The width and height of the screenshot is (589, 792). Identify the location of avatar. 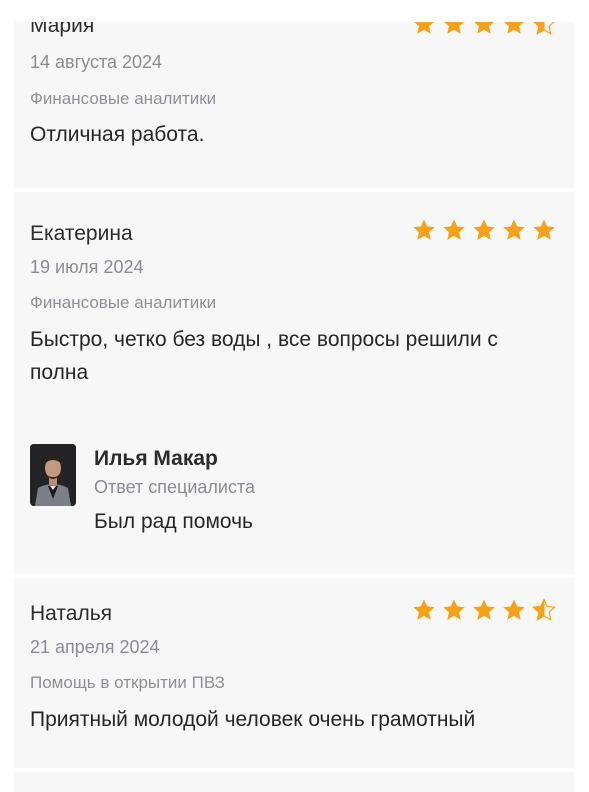
(53, 475).